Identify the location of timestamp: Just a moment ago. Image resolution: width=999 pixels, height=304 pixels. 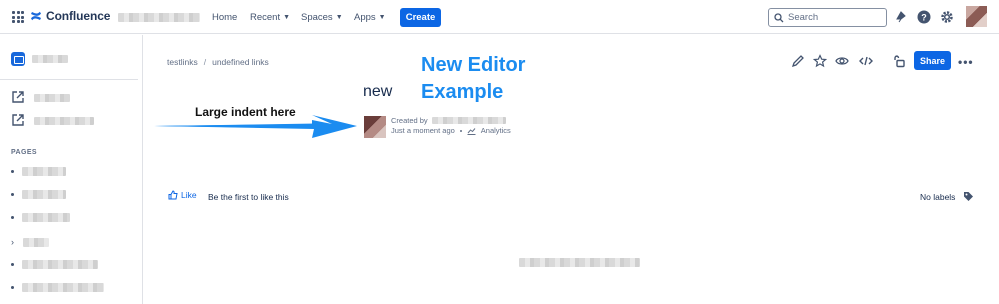
(423, 130).